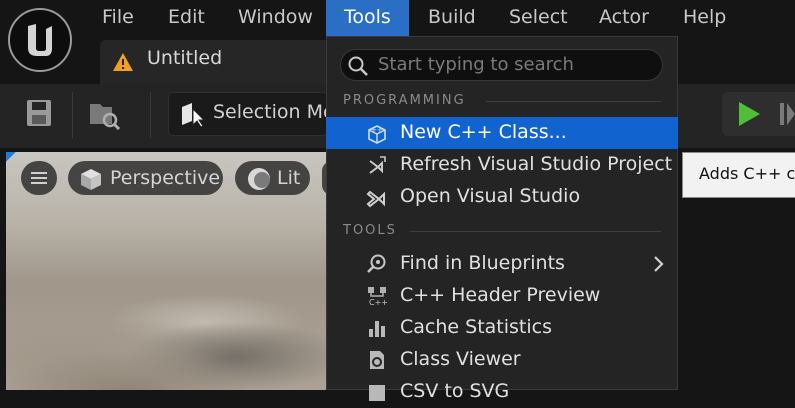 The width and height of the screenshot is (795, 408). What do you see at coordinates (747, 173) in the screenshot?
I see `tooltip-text: Adds C++ co` at bounding box center [747, 173].